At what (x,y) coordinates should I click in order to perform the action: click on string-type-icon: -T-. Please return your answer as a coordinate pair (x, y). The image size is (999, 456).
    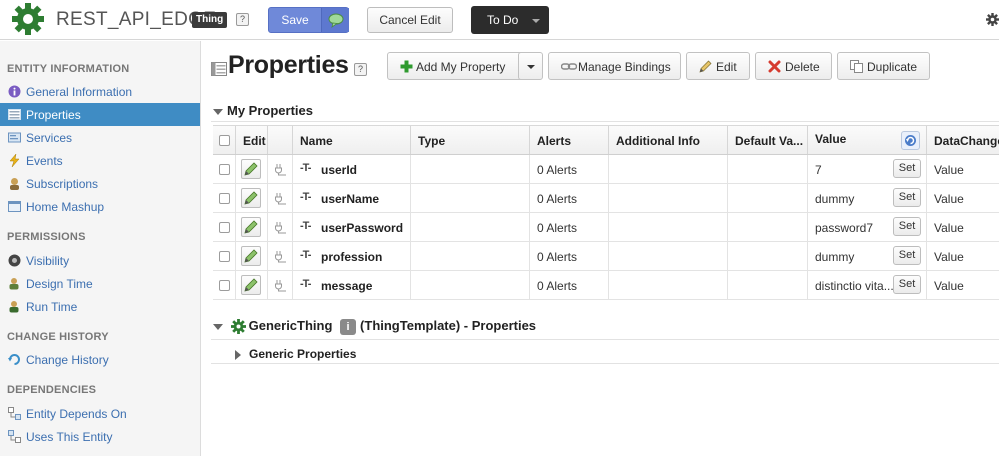
    Looking at the image, I should click on (305, 255).